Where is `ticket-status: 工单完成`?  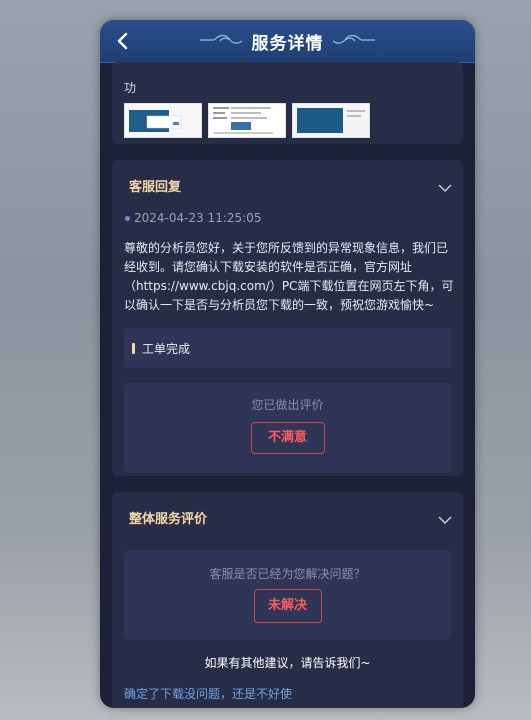
ticket-status: 工单完成 is located at coordinates (287, 348).